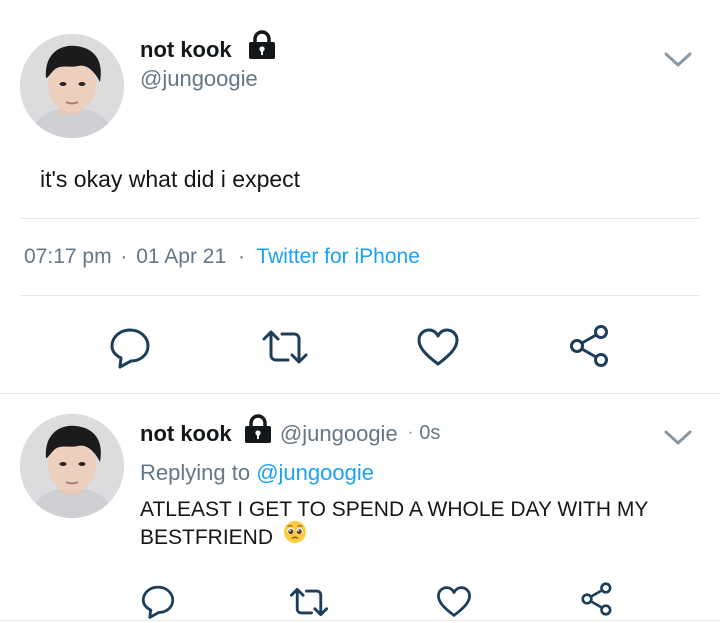 The image size is (720, 623). What do you see at coordinates (170, 179) in the screenshot?
I see `tweet-text: it's okay what did i expect` at bounding box center [170, 179].